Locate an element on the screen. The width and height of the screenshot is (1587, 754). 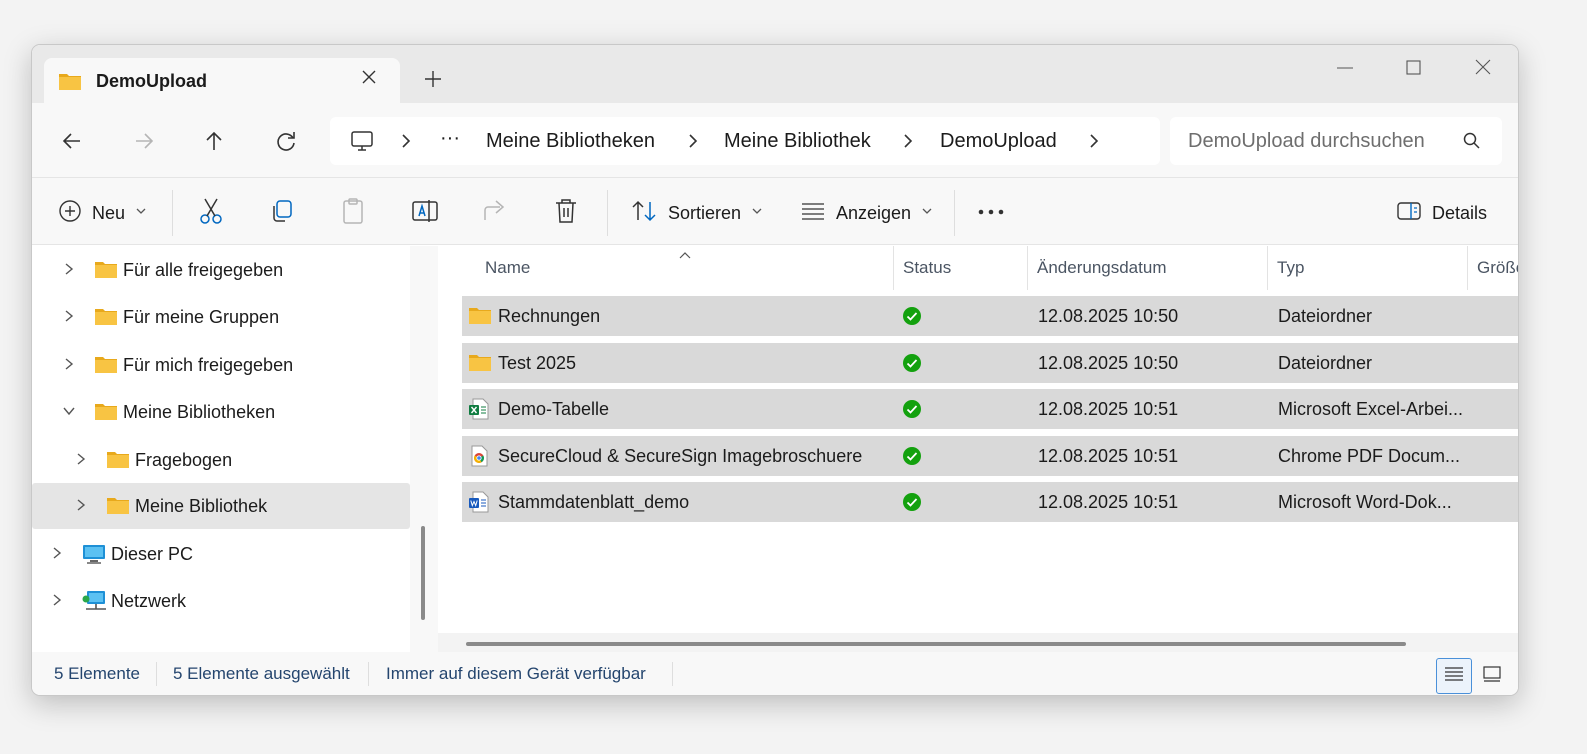
paste-button is located at coordinates (353, 212).